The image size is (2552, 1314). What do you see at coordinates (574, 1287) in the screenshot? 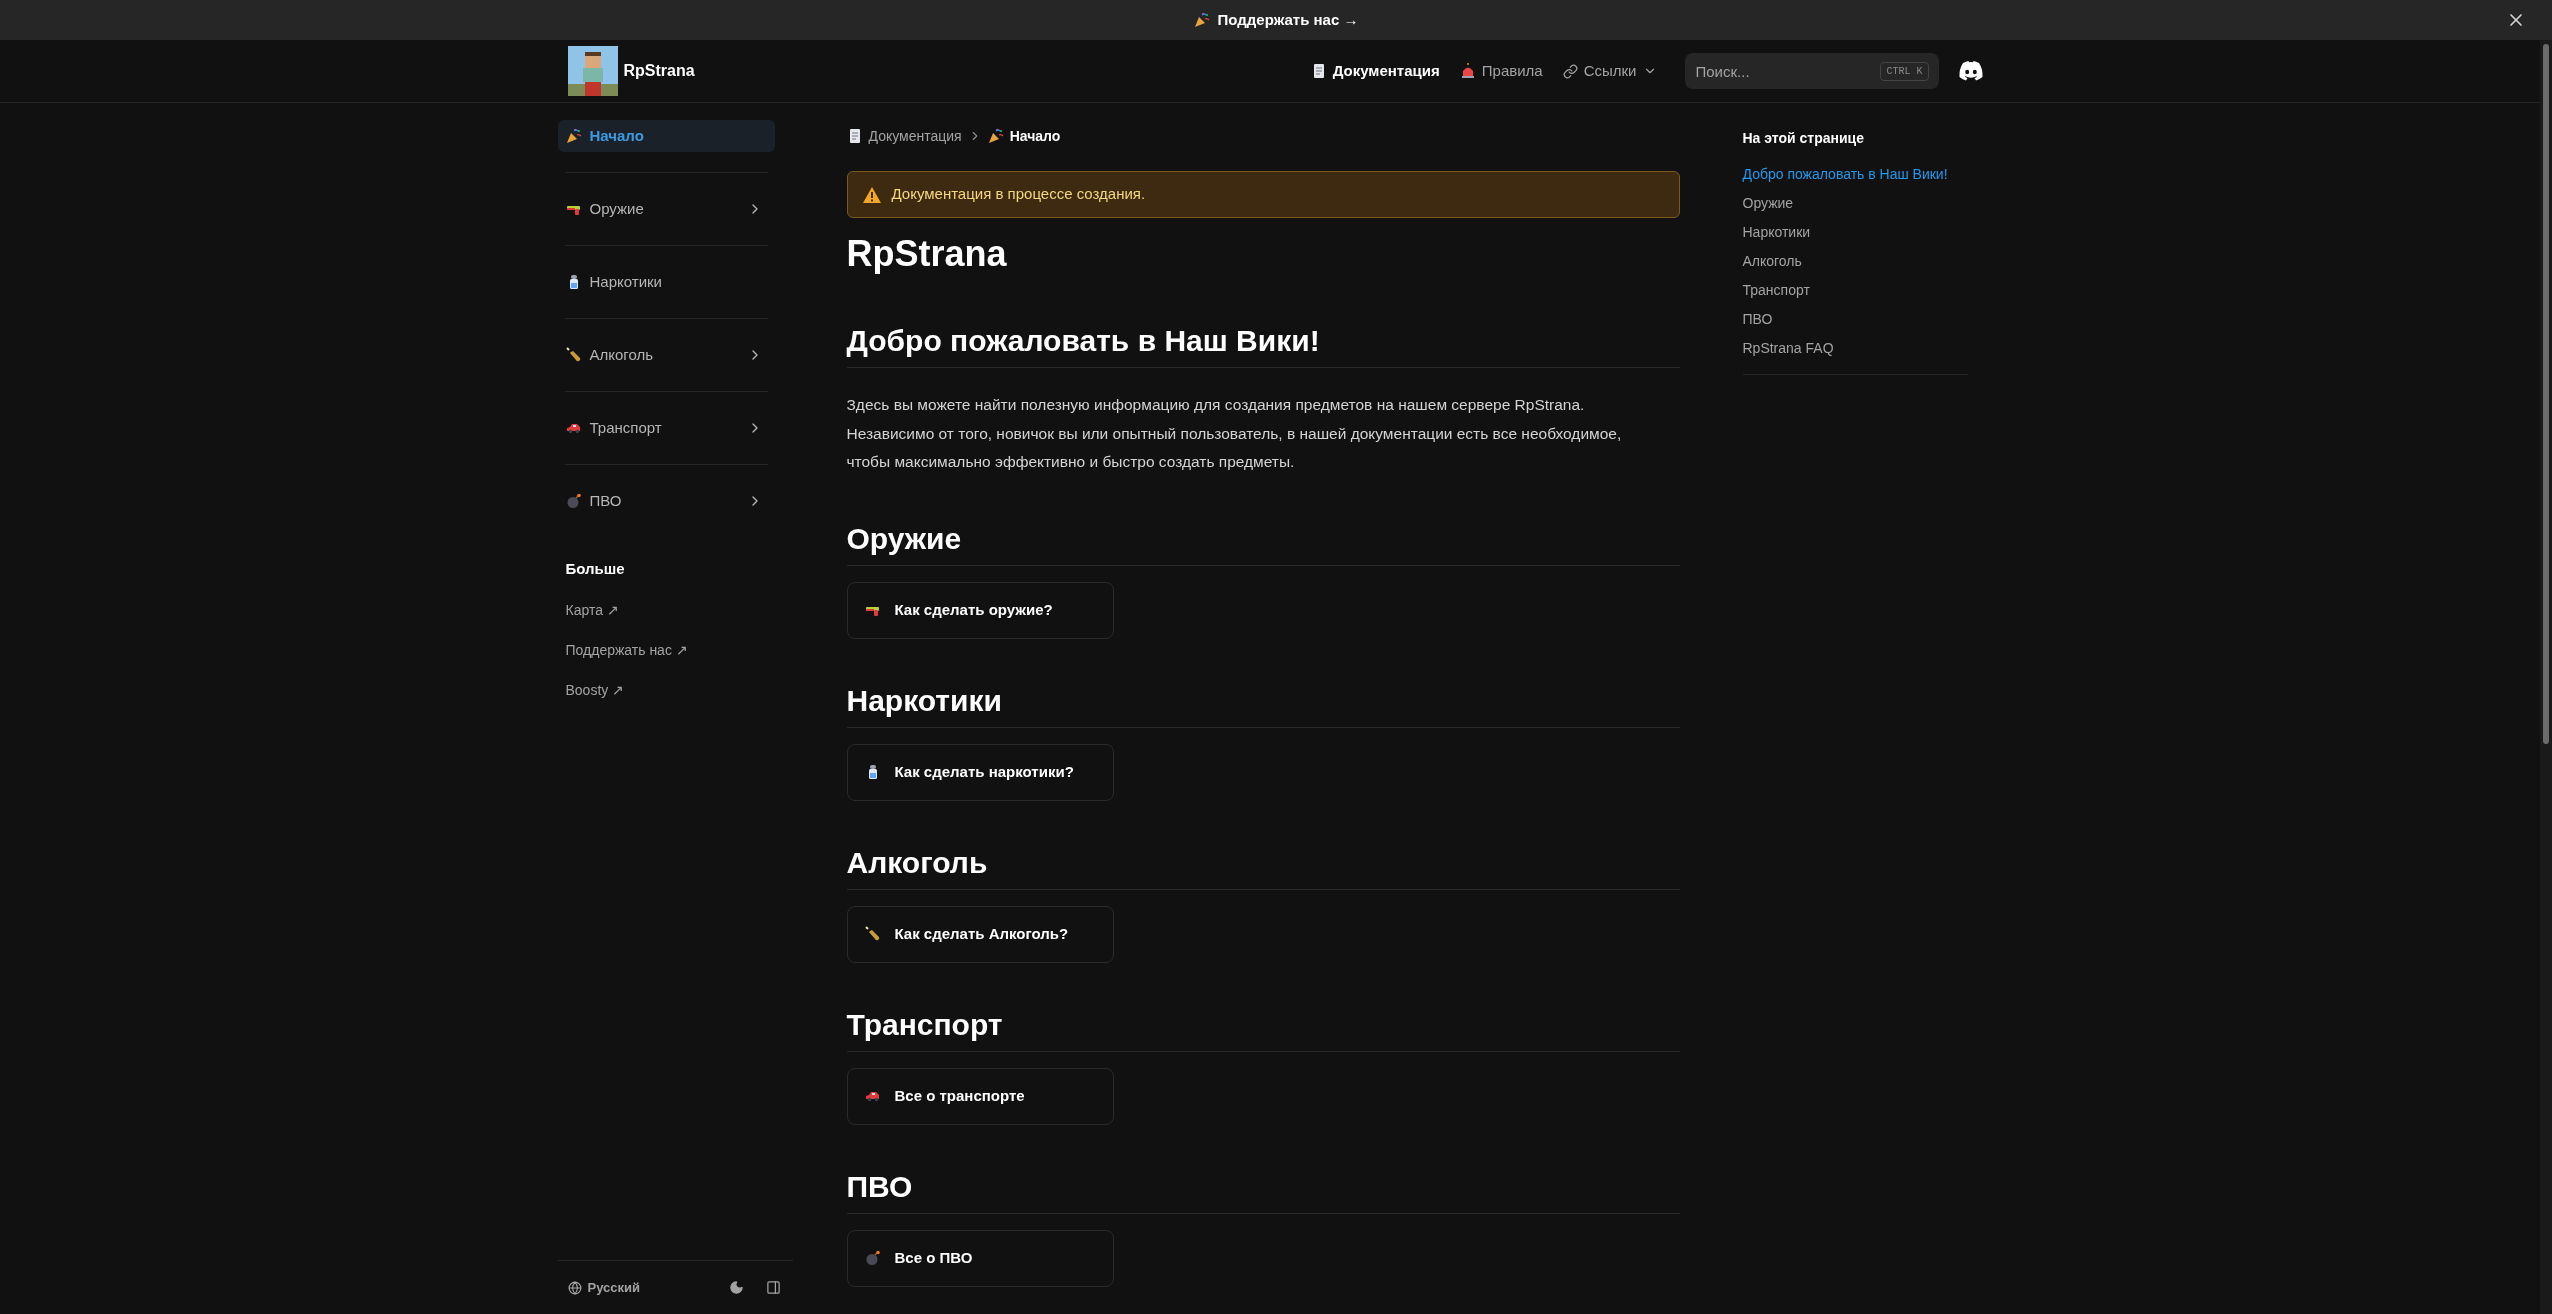
I see `globe-icon` at bounding box center [574, 1287].